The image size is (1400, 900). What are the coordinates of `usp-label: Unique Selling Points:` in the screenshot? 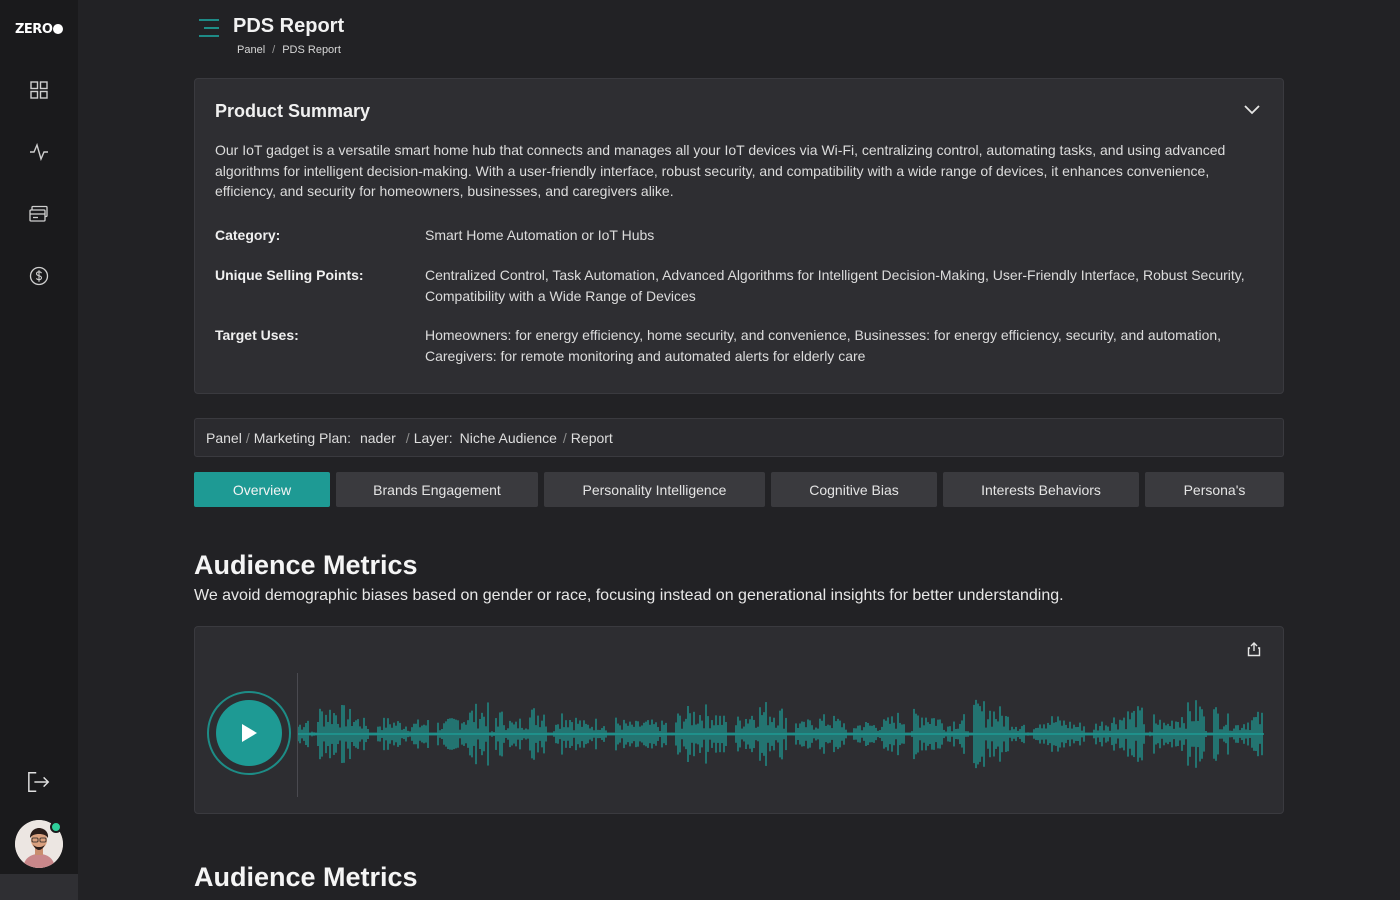 It's located at (289, 275).